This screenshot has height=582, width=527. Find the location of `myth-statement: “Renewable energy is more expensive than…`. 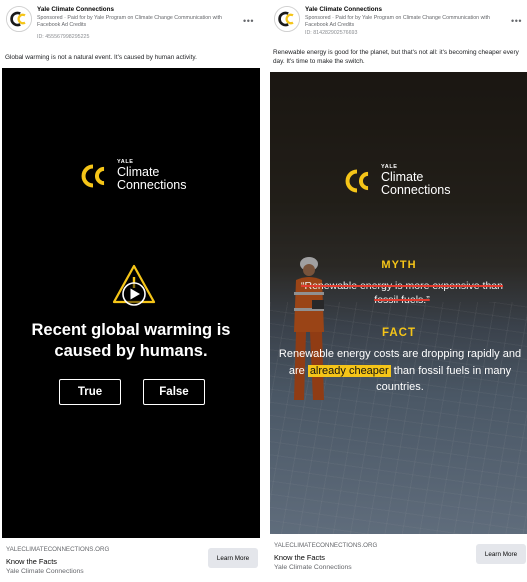

myth-statement: “Renewable energy is more expensive than… is located at coordinates (402, 293).